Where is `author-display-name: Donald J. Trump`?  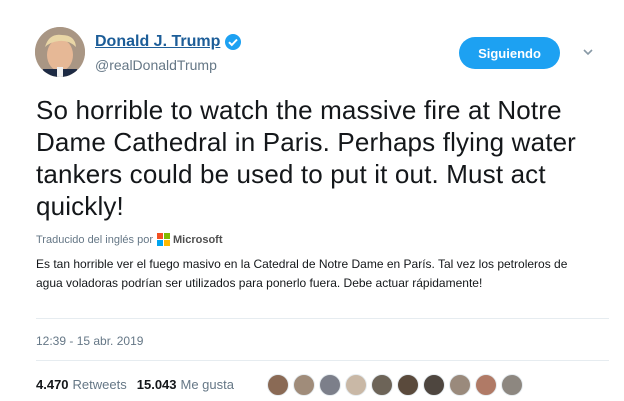 author-display-name: Donald J. Trump is located at coordinates (157, 42).